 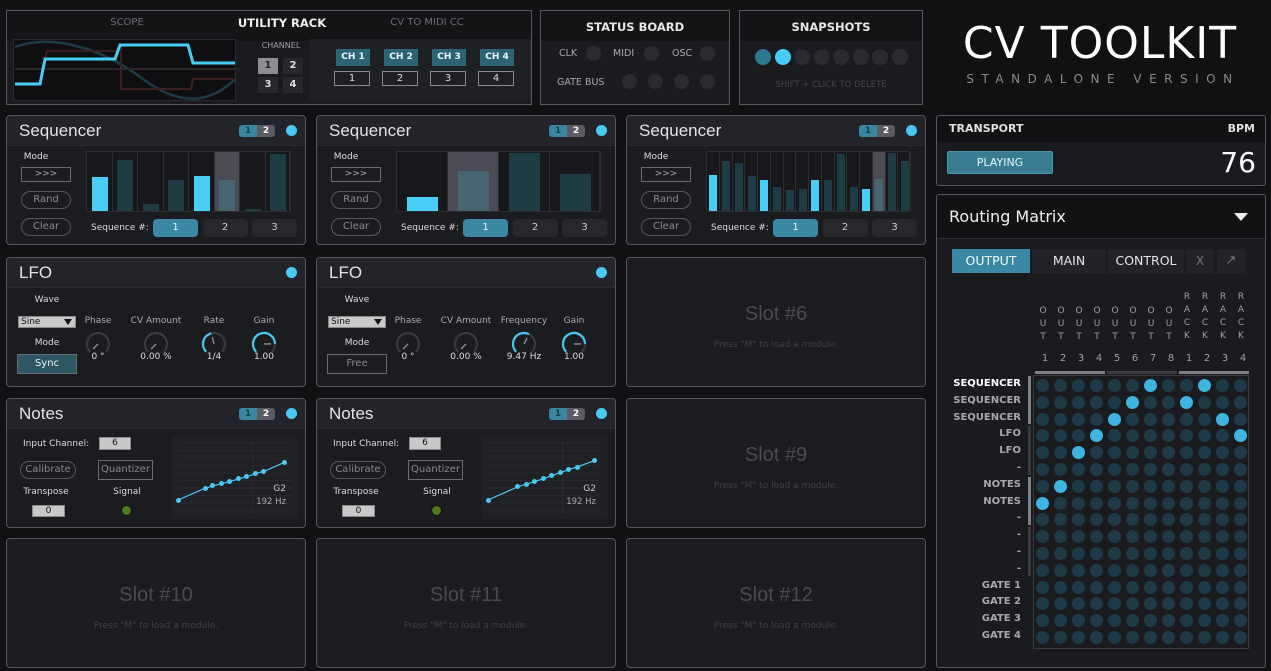 I want to click on close-routing-button: X, so click(x=1200, y=261).